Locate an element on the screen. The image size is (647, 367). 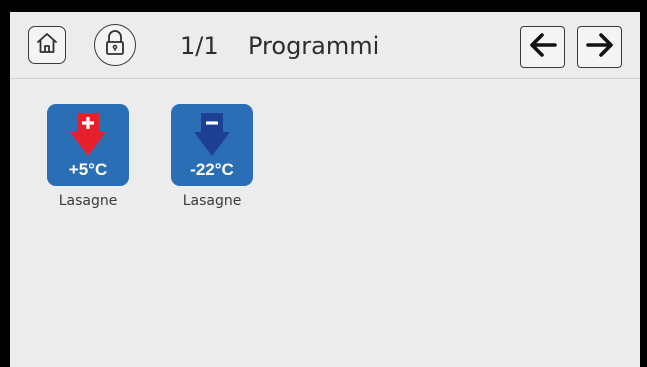
page-indicator: 1/1 is located at coordinates (199, 46).